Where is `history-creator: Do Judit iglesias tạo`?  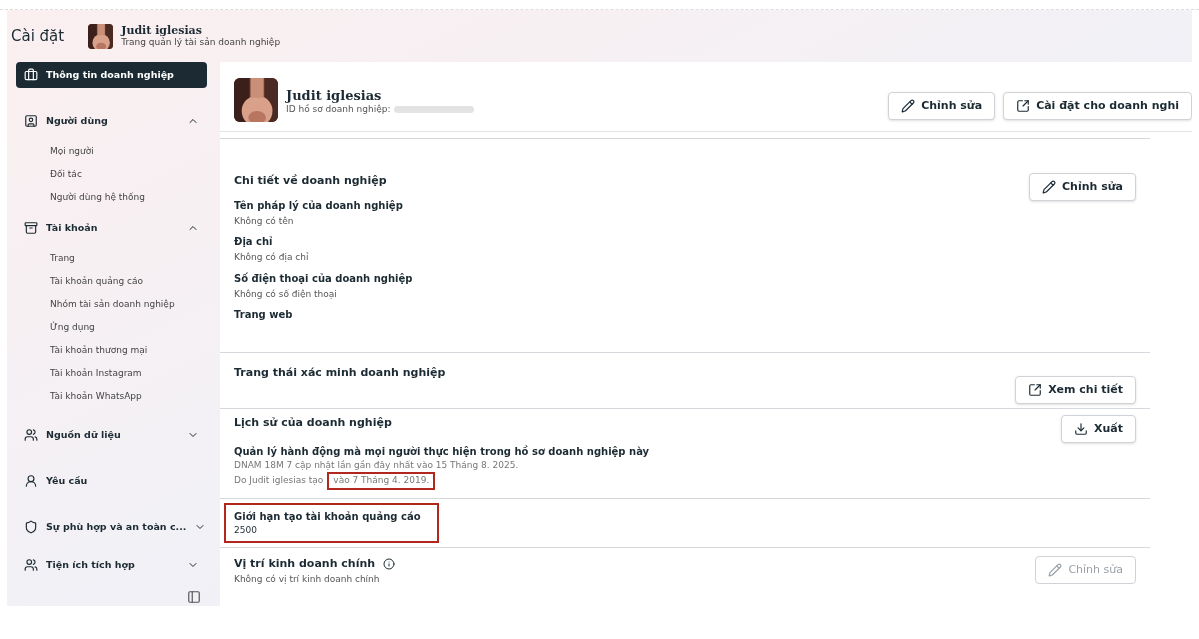 history-creator: Do Judit iglesias tạo is located at coordinates (279, 480).